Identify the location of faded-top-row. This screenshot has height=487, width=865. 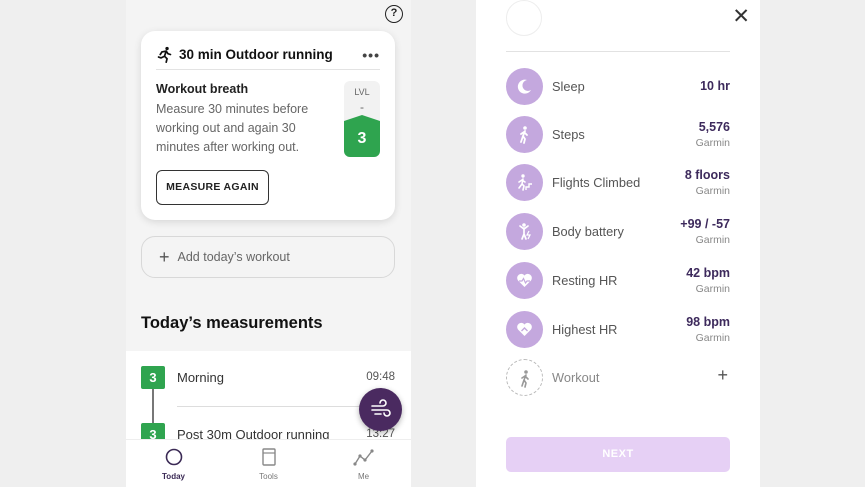
(618, 18).